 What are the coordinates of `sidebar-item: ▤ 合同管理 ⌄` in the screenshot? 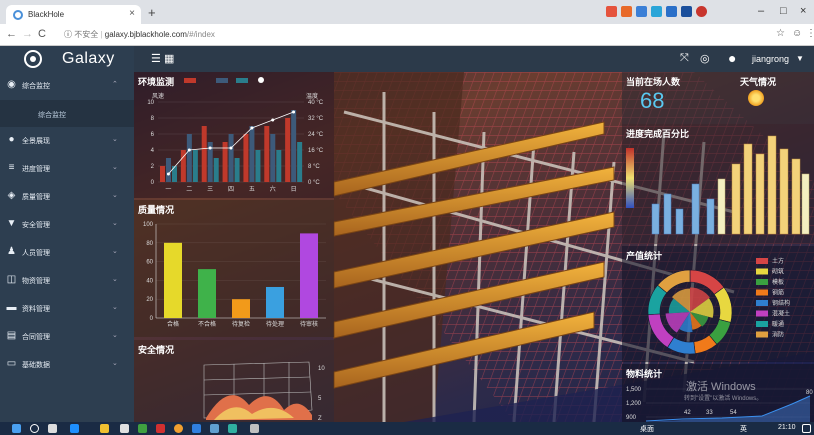 It's located at (67, 337).